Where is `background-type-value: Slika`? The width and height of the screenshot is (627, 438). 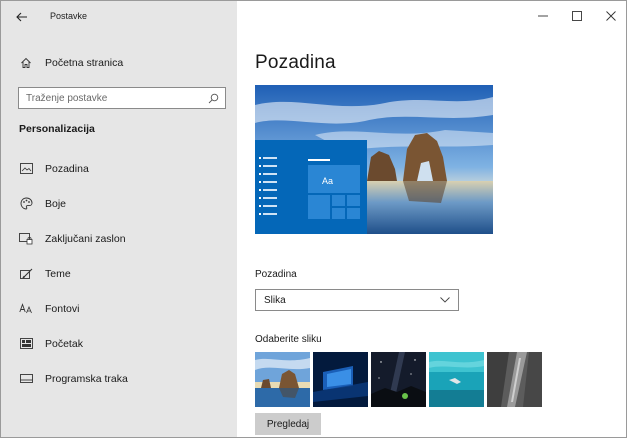
background-type-value: Slika is located at coordinates (275, 300).